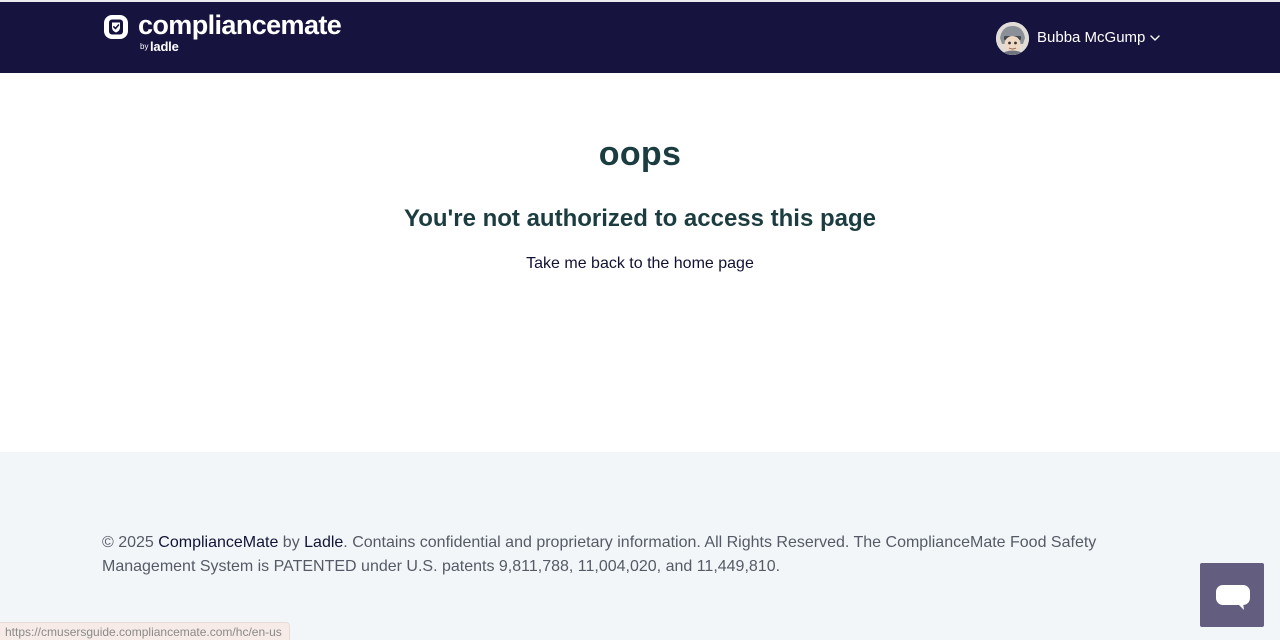  I want to click on user-menu-button: Bubba McGump, so click(1081, 39).